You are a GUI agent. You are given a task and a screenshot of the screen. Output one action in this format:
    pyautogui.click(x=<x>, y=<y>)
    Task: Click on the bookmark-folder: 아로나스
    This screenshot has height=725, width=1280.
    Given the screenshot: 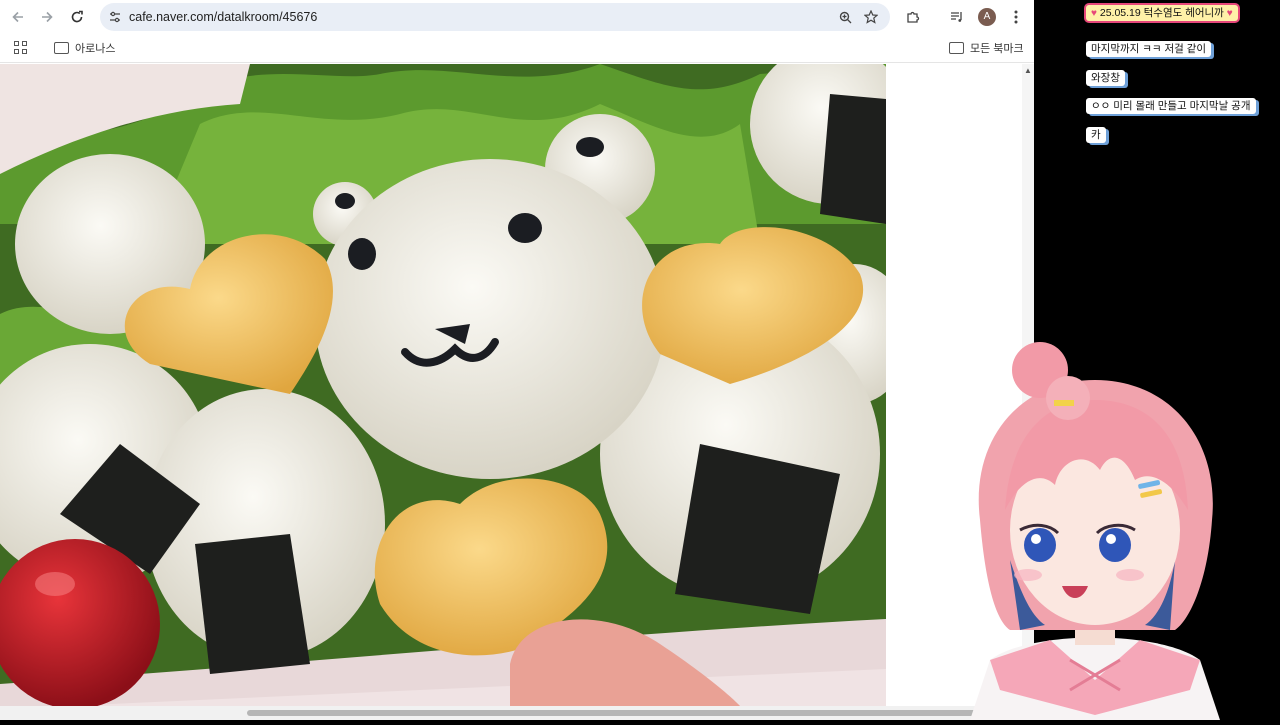 What is the action you would take?
    pyautogui.click(x=84, y=48)
    